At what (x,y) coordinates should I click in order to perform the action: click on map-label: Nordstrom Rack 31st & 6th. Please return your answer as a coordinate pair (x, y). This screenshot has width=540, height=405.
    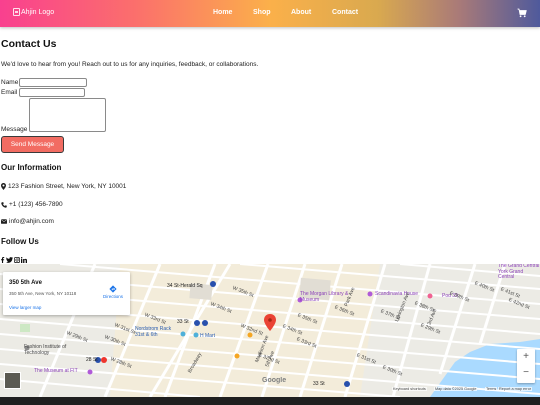
    Looking at the image, I should click on (153, 332).